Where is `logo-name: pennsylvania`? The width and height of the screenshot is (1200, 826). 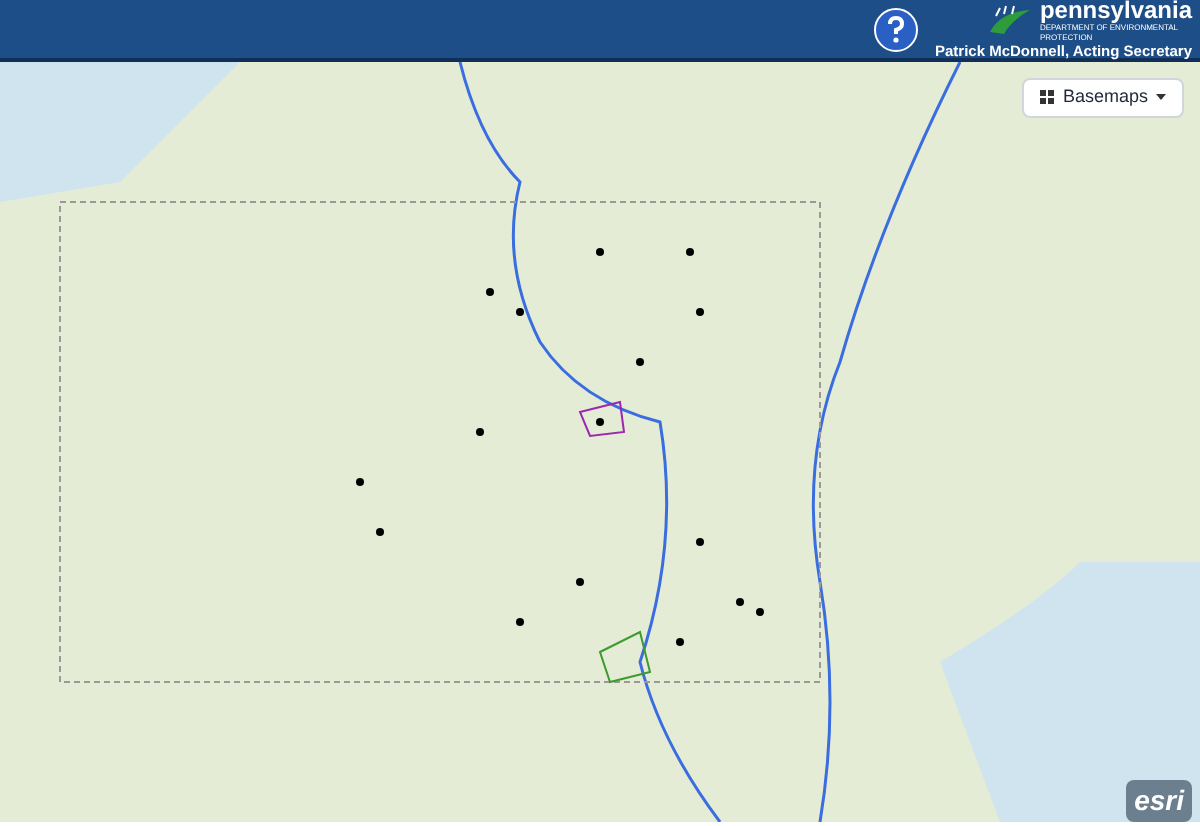
logo-name: pennsylvania is located at coordinates (1115, 11).